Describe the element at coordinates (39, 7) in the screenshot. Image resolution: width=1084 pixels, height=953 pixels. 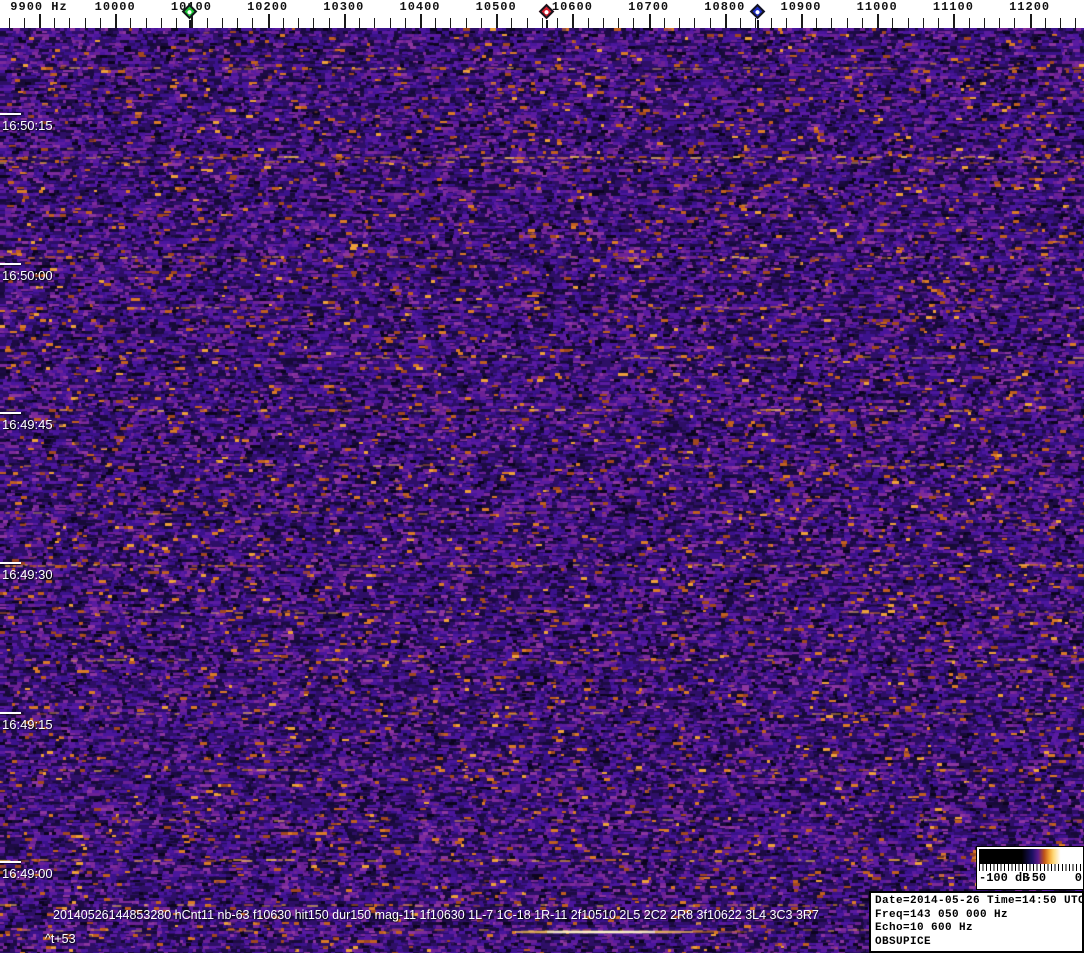
I see `frequency-label: 9900 Hz` at that location.